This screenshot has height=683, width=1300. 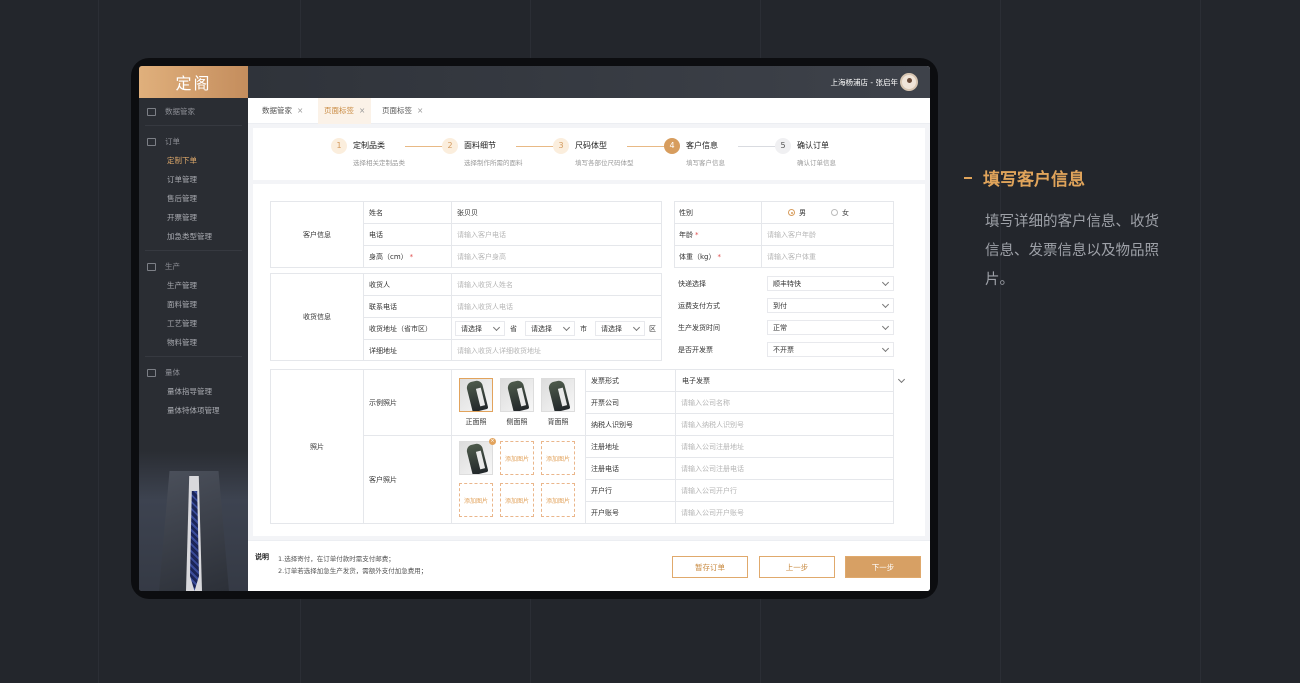 What do you see at coordinates (793, 380) in the screenshot?
I see `invoice-type-select: 电子发票` at bounding box center [793, 380].